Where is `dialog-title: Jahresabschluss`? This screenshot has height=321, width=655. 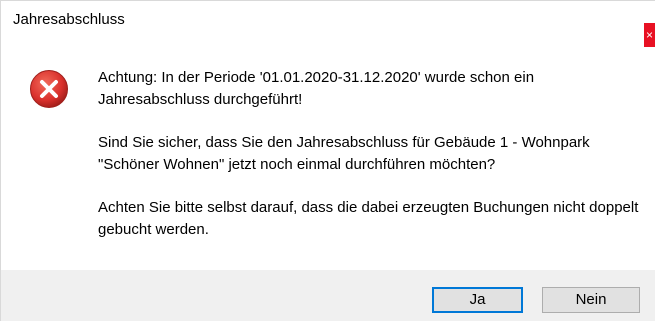
dialog-title: Jahresabschluss is located at coordinates (69, 19).